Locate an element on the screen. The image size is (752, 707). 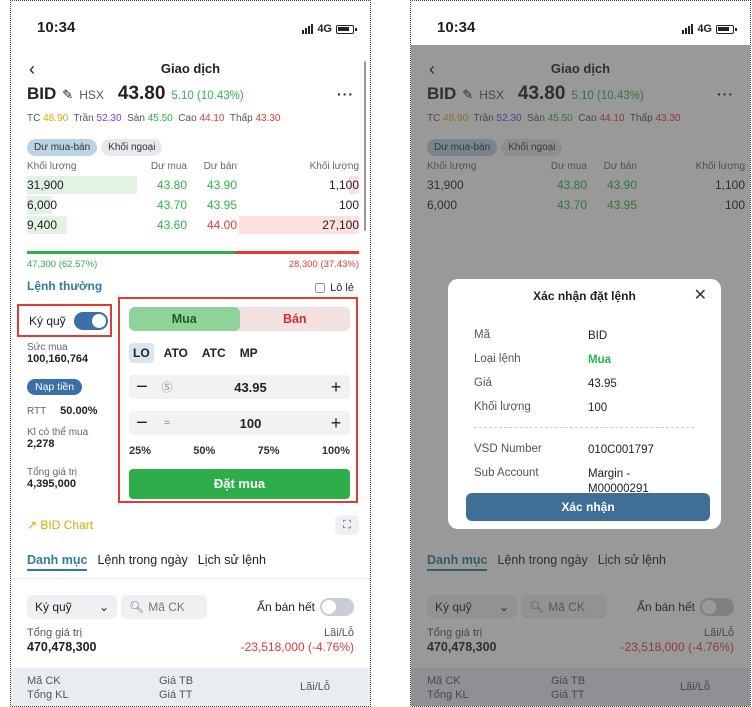
field-value: Mua is located at coordinates (599, 360).